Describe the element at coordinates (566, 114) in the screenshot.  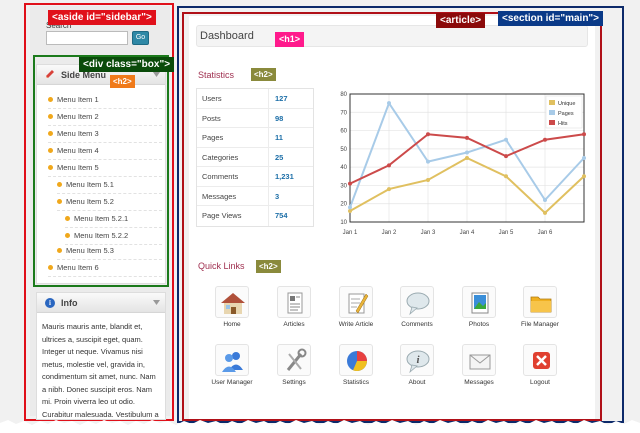
I see `legend-label: Pages` at that location.